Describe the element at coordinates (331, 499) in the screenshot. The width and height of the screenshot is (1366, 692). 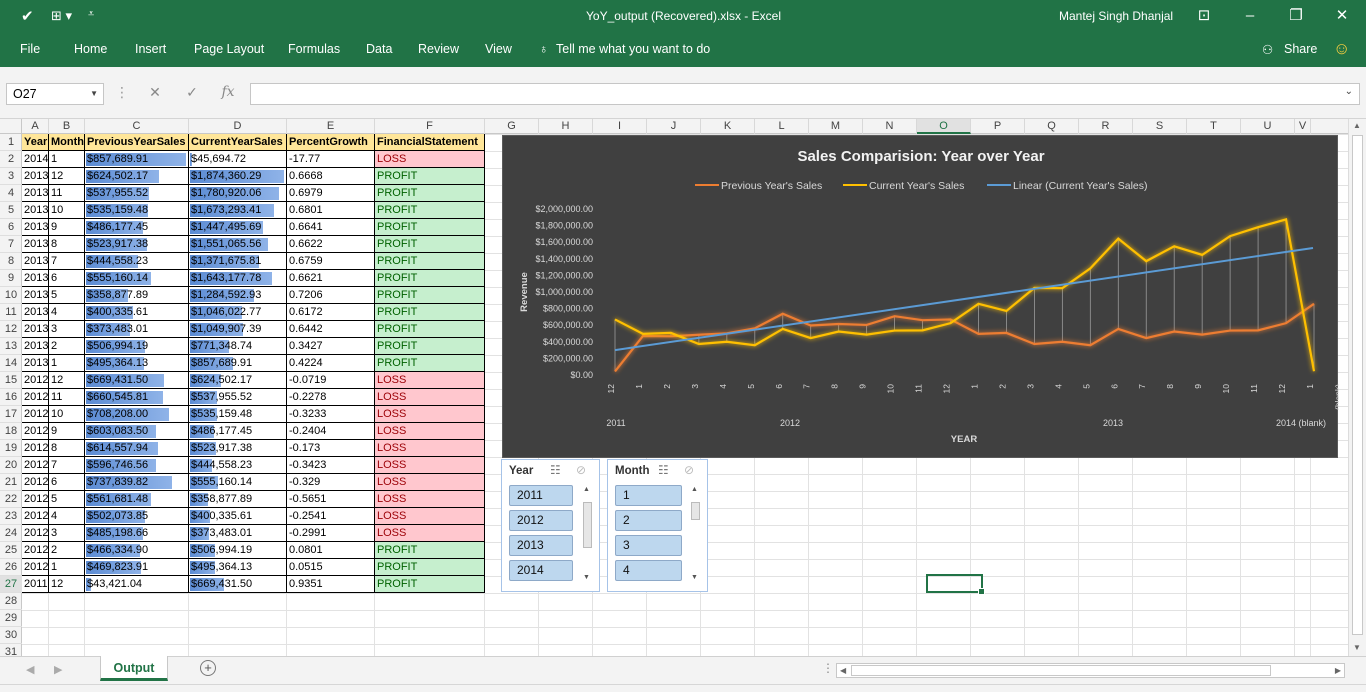
I see `table-cell: -0.5651` at that location.